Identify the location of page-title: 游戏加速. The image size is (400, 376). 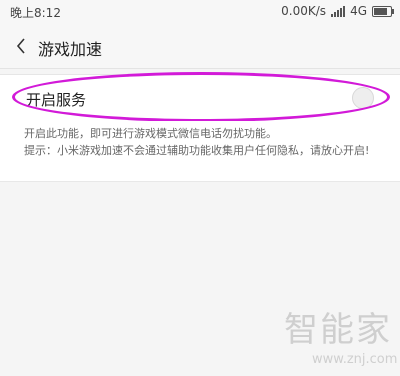
(70, 49).